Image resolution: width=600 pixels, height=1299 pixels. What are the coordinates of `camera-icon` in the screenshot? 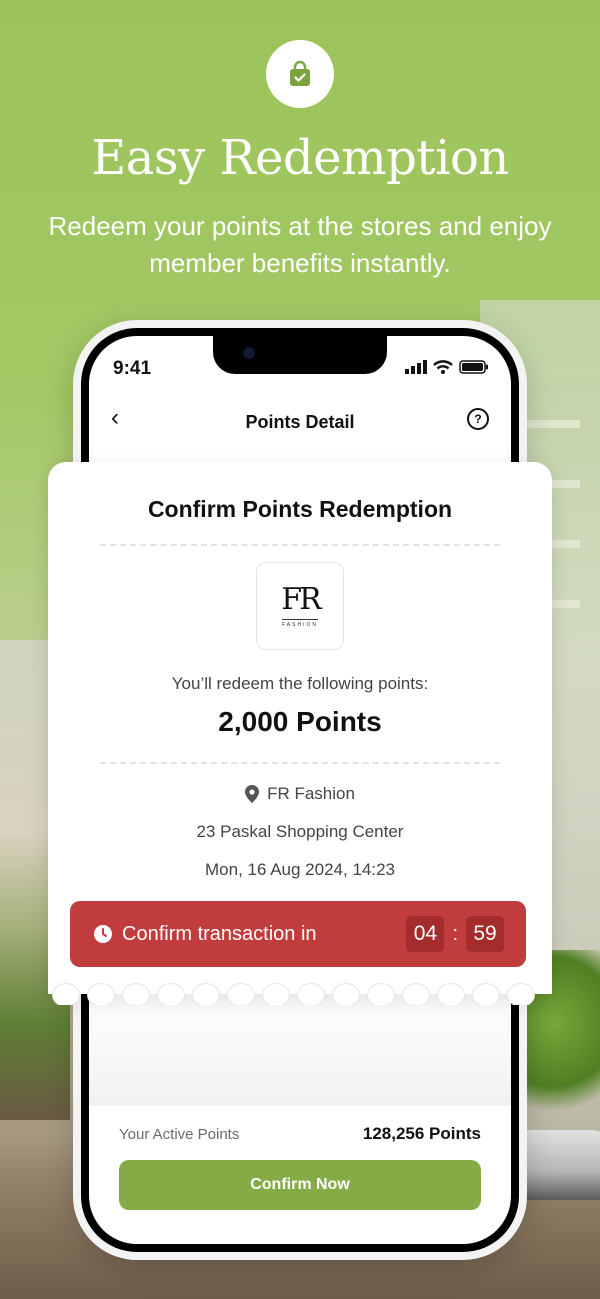 It's located at (249, 353).